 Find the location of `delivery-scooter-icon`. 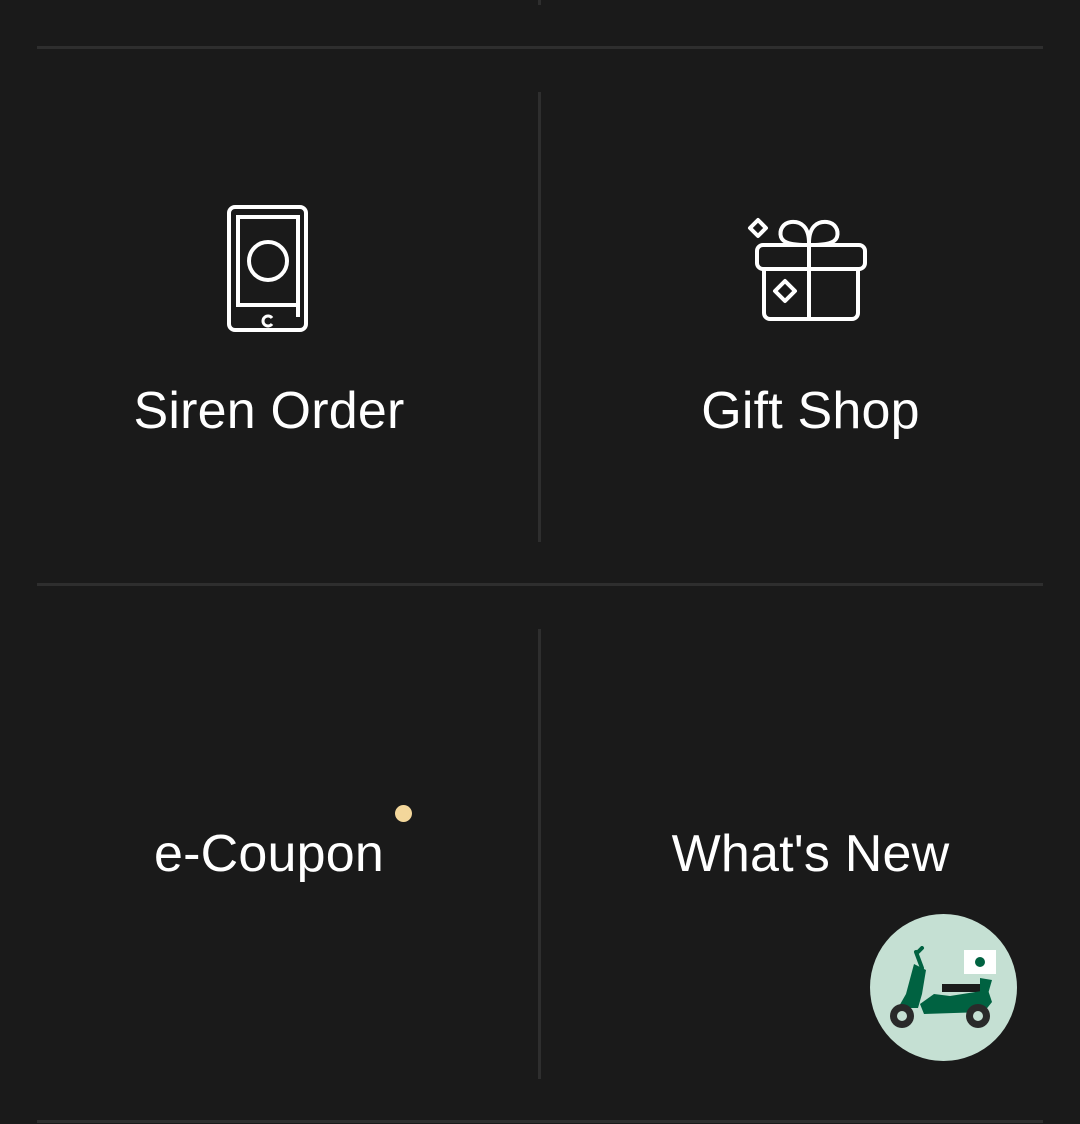

delivery-scooter-icon is located at coordinates (944, 988).